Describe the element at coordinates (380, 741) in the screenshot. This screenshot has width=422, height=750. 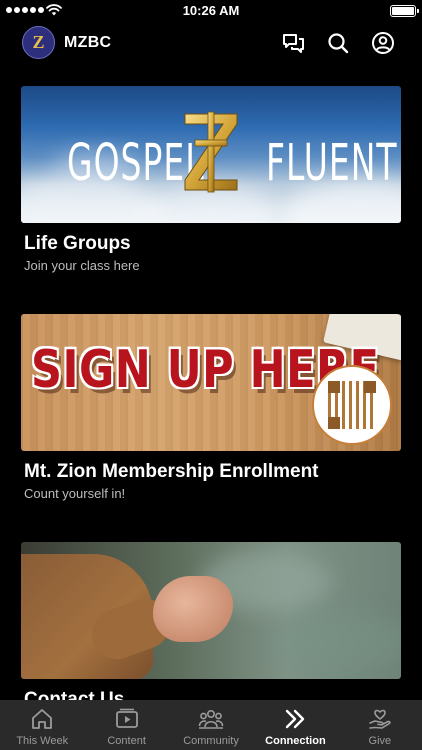
I see `nav-label: Give` at that location.